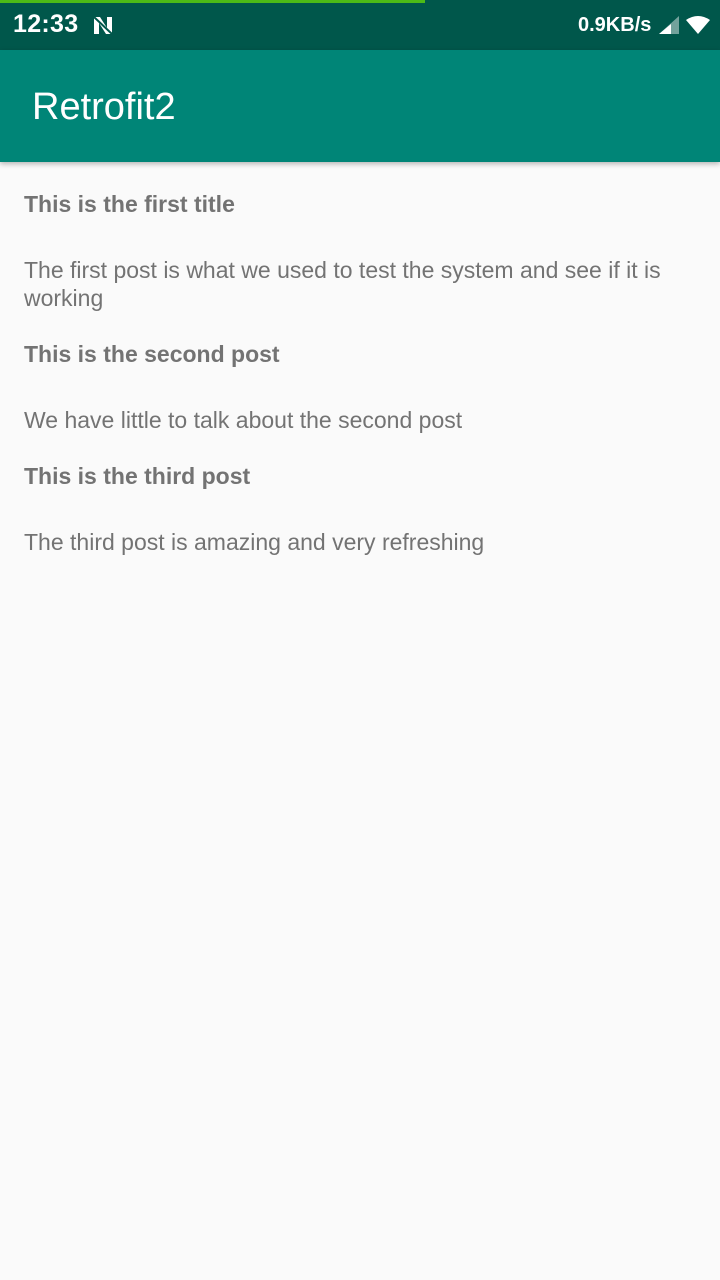 The image size is (720, 1280). What do you see at coordinates (360, 25) in the screenshot?
I see `status-bar: 12:33 0.9KB/s` at bounding box center [360, 25].